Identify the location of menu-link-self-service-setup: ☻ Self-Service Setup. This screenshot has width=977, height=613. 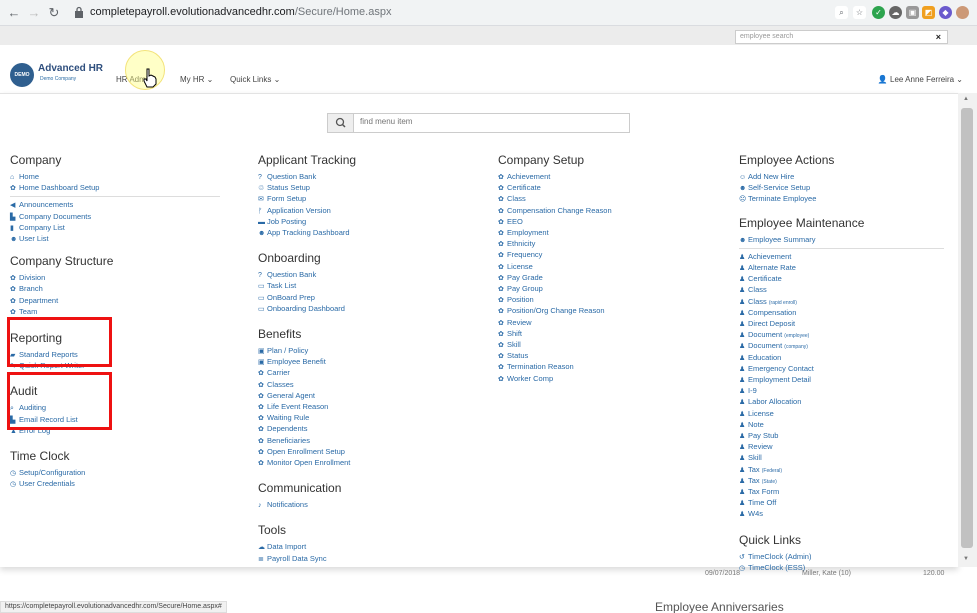
(841, 188).